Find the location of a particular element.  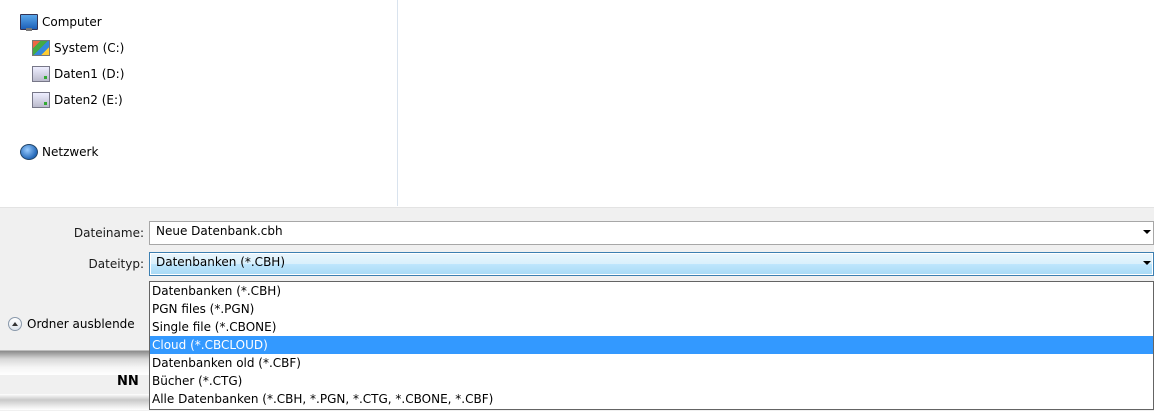

filetype-option: Datenbanken (*.CBH) is located at coordinates (651, 291).